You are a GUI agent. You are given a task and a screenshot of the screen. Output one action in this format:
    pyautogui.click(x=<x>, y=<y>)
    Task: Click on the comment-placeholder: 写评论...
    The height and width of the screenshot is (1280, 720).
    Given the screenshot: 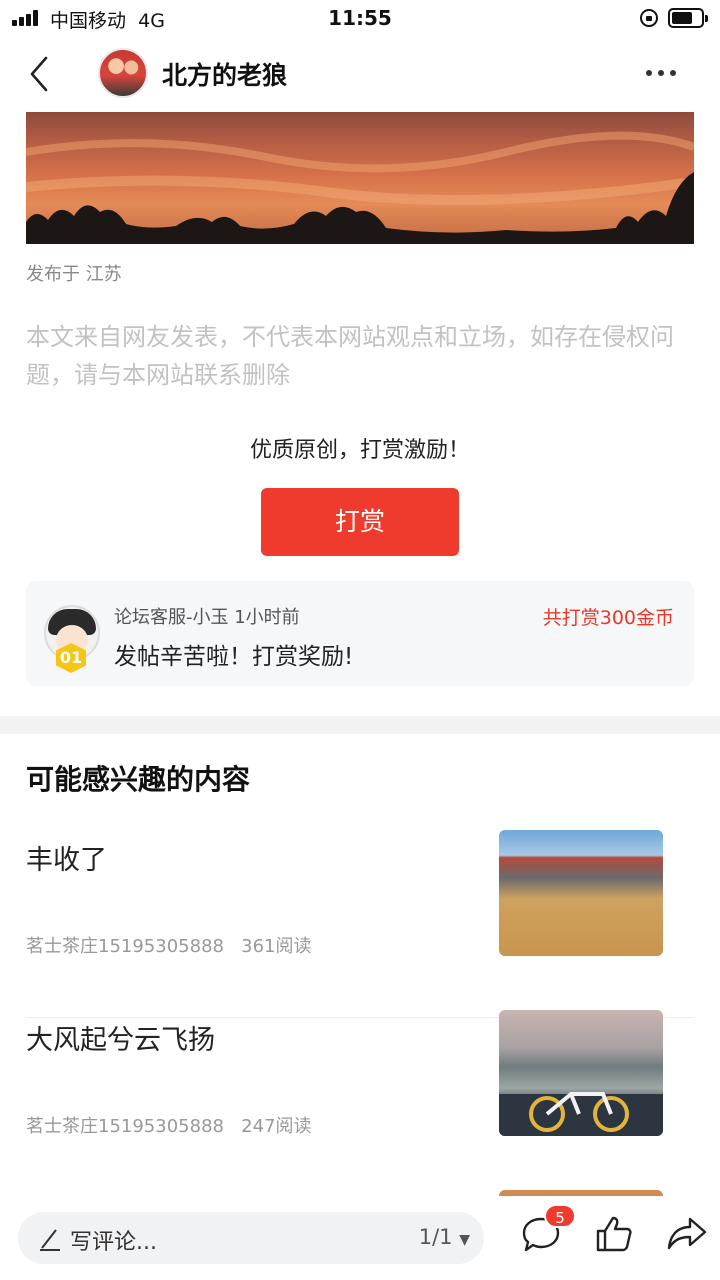 What is the action you would take?
    pyautogui.click(x=113, y=1242)
    